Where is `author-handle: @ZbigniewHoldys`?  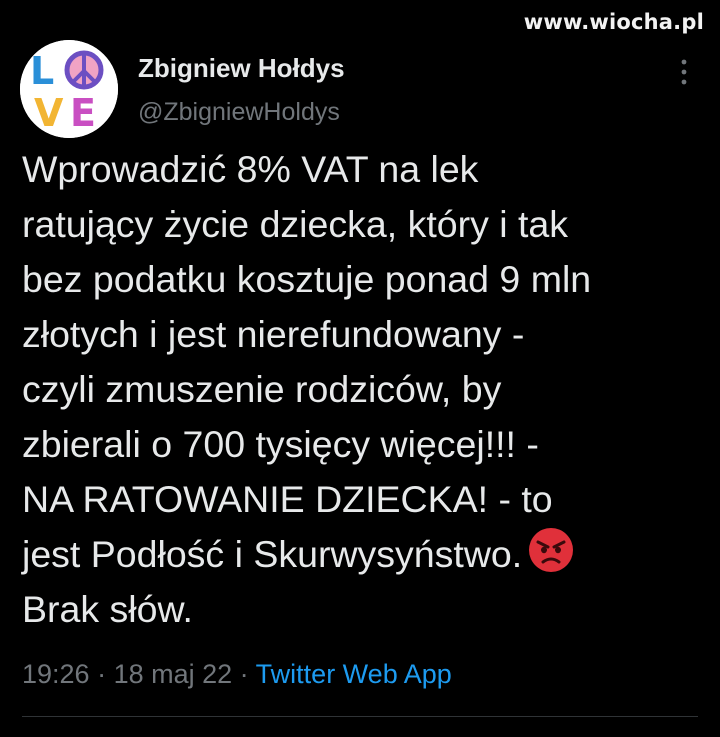
author-handle: @ZbigniewHoldys is located at coordinates (239, 112).